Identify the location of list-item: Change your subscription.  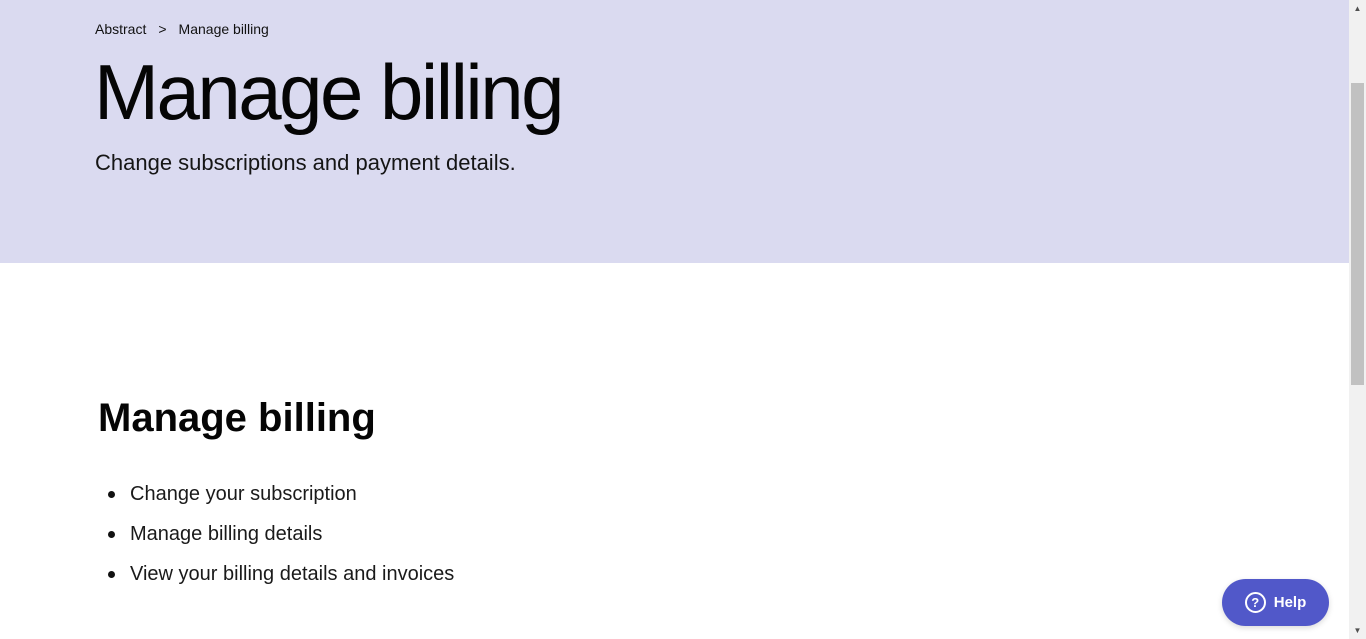
(281, 498).